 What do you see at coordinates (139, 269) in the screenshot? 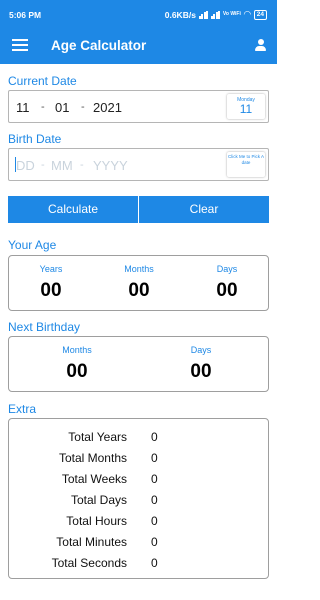
I see `months-label: Months` at bounding box center [139, 269].